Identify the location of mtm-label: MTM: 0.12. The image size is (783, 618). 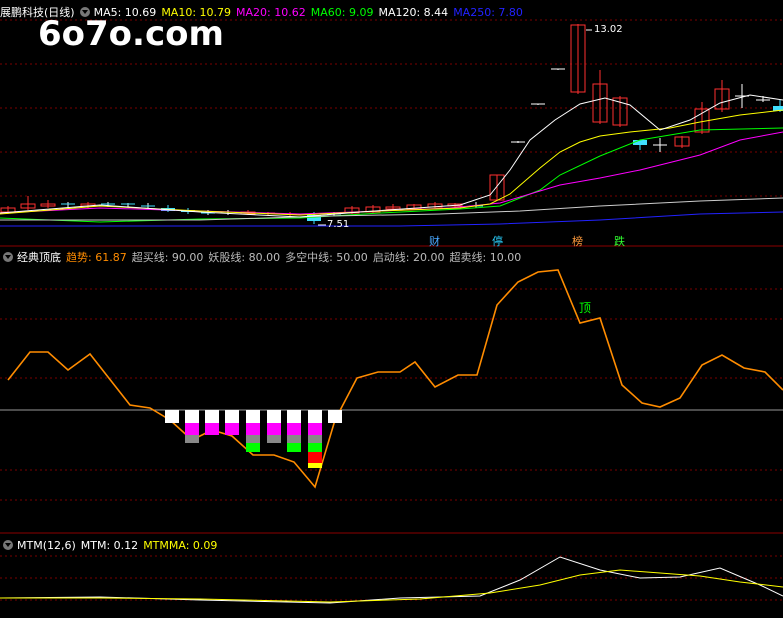
(109, 545).